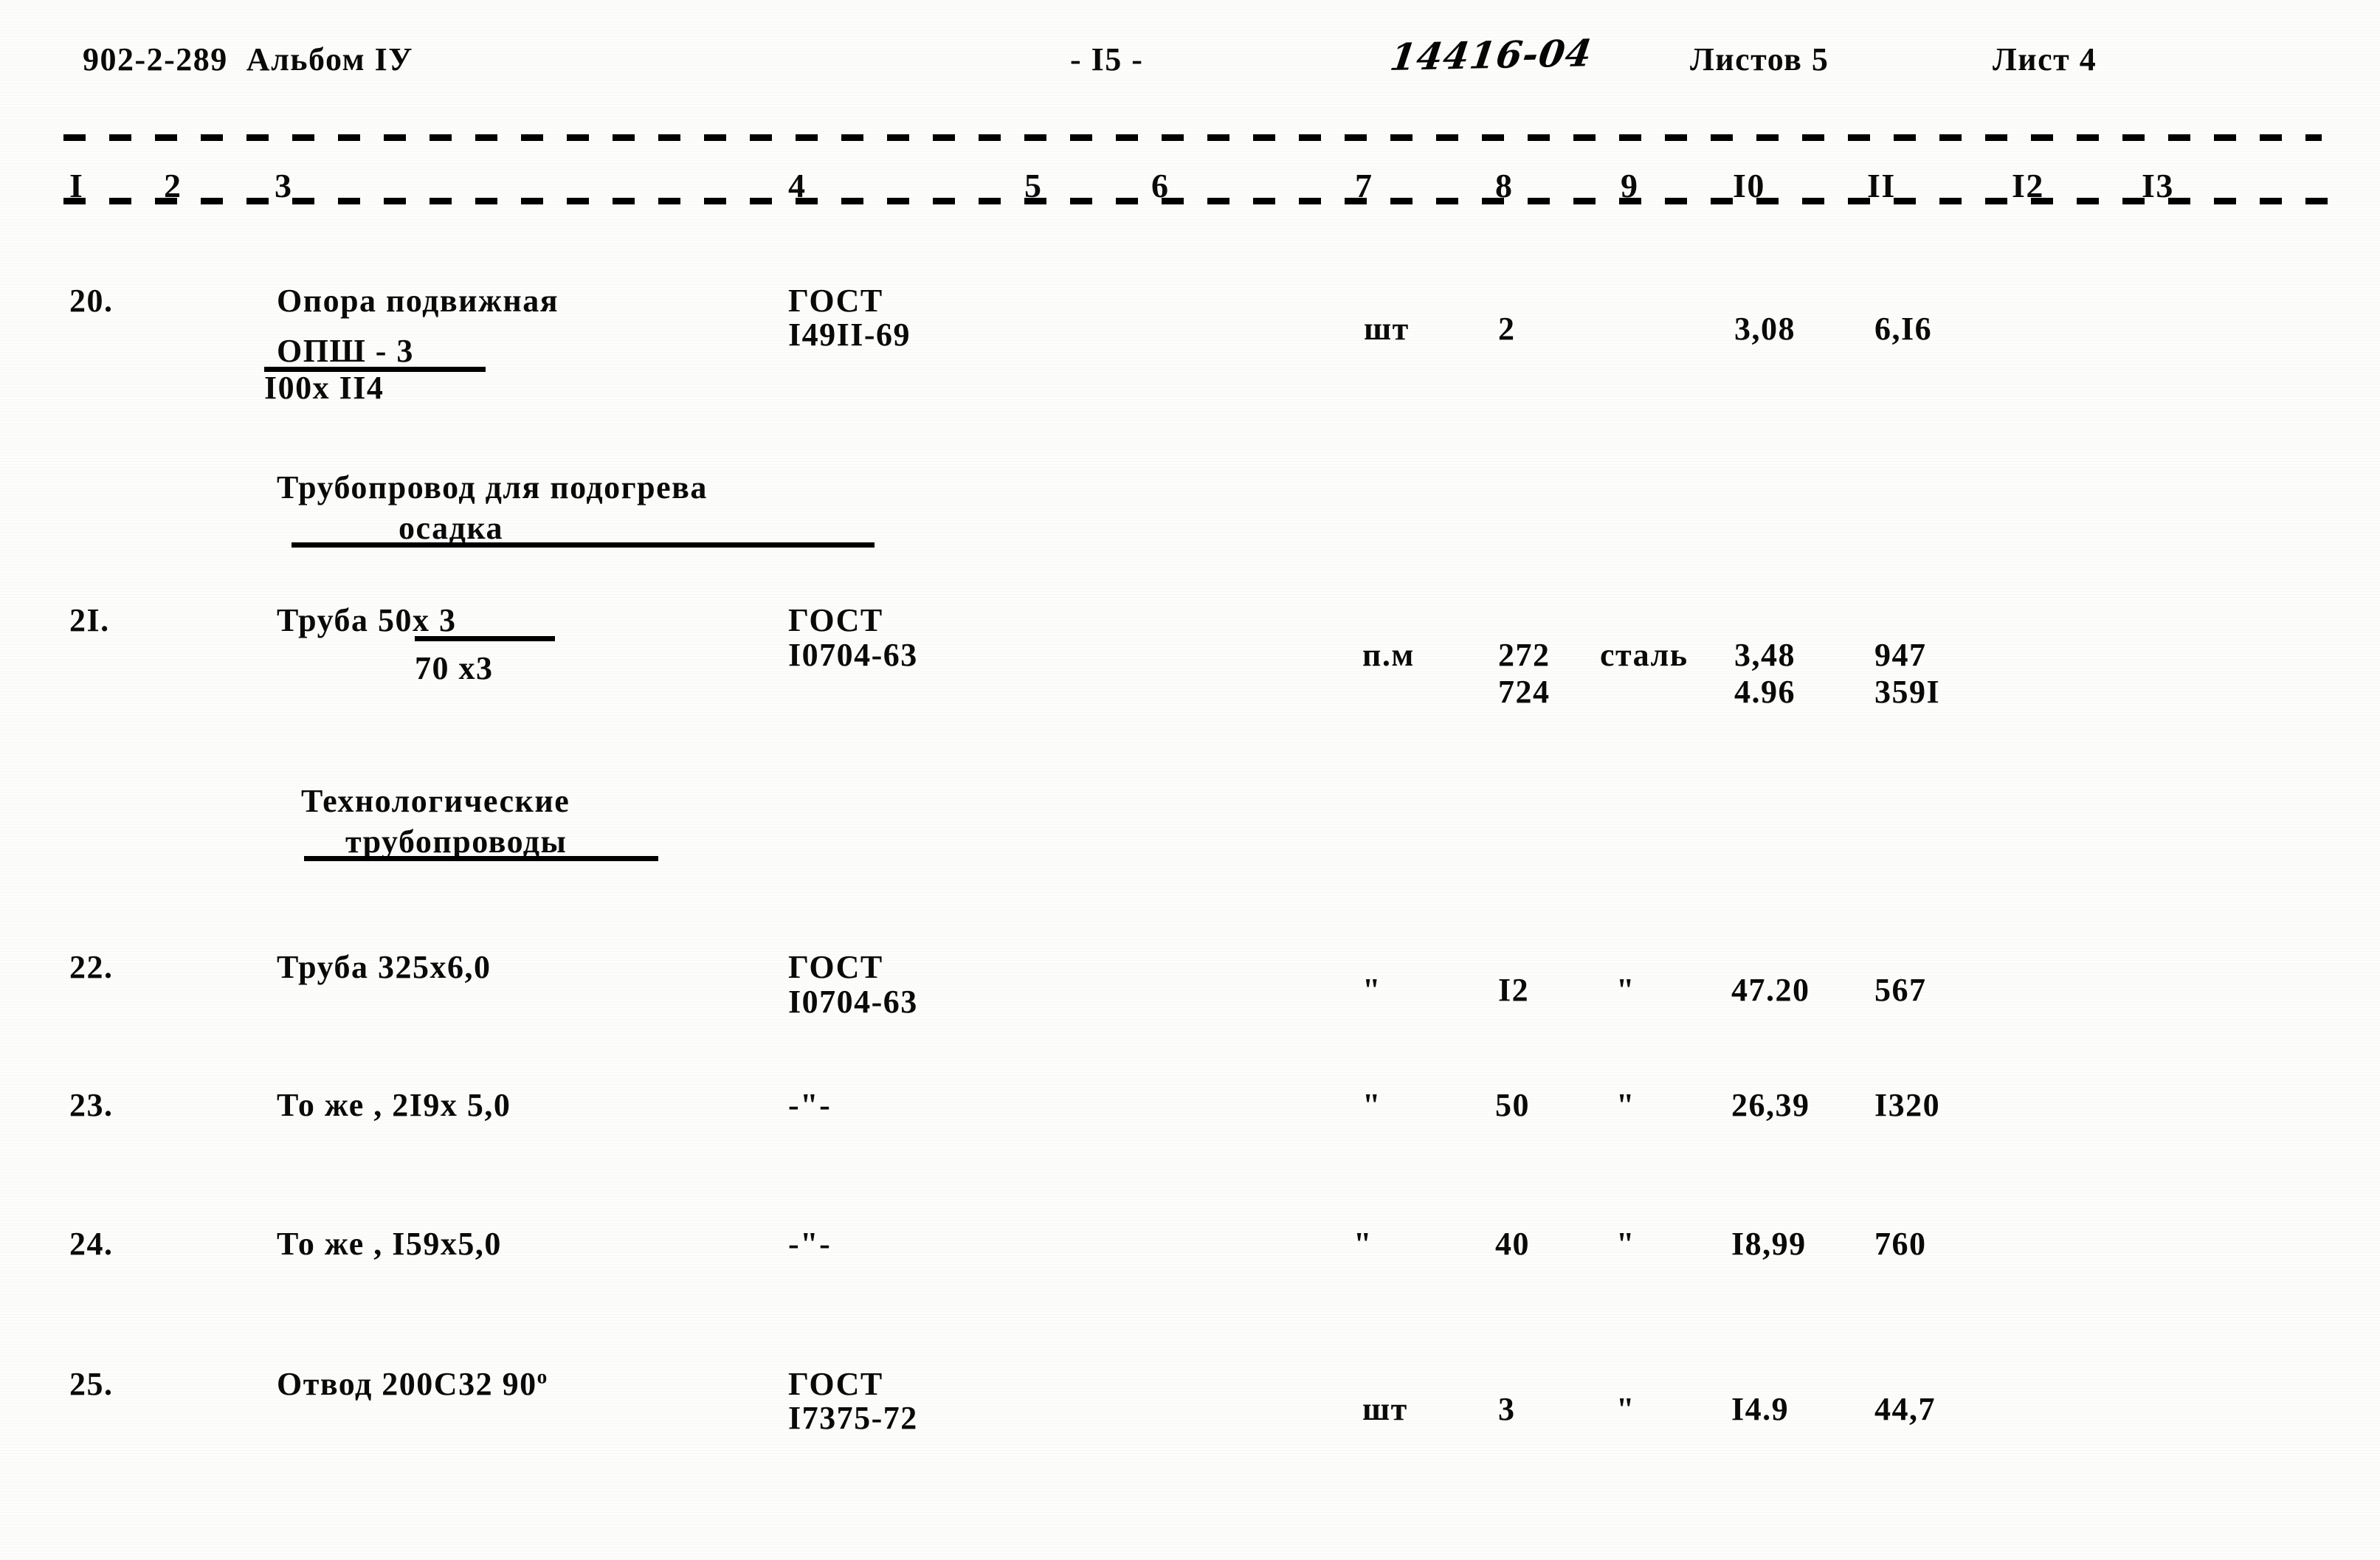  What do you see at coordinates (324, 388) in the screenshot?
I see `item-name-denominator: I00х II4` at bounding box center [324, 388].